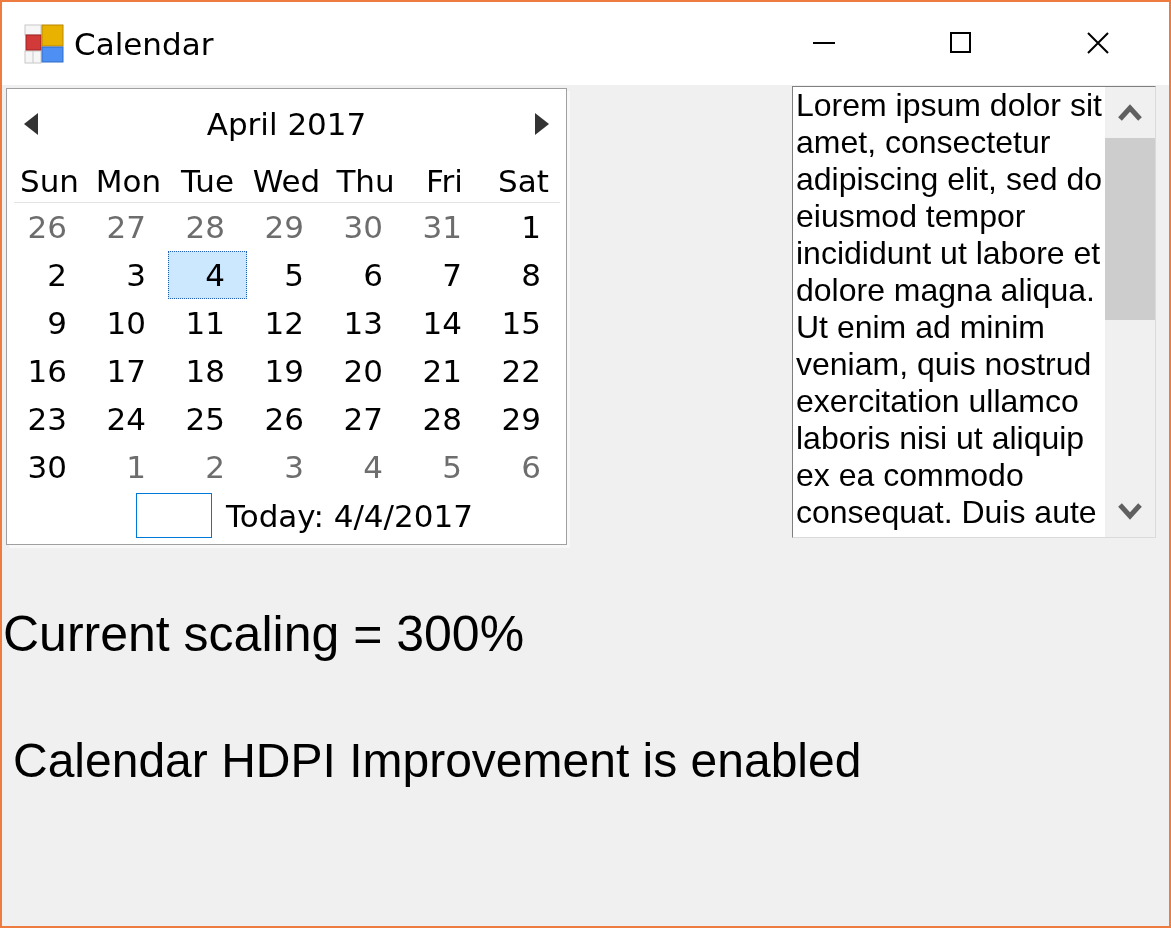 The height and width of the screenshot is (928, 1171). I want to click on window-title: Calendar, so click(144, 43).